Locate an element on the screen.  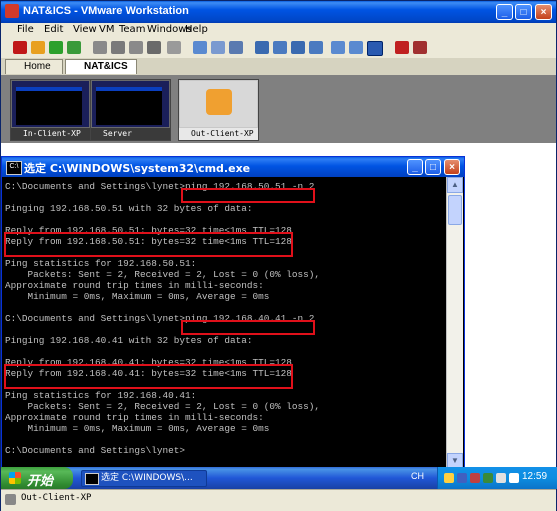
cmd-minimize-button: _ is located at coordinates (415, 167).